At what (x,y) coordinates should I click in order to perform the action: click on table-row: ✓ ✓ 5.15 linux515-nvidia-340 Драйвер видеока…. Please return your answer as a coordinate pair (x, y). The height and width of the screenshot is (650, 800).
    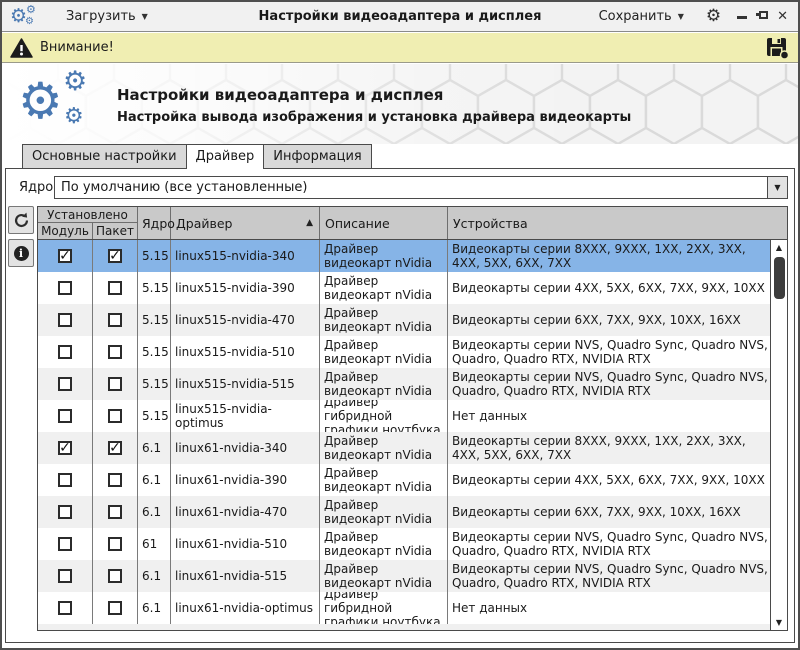
    Looking at the image, I should click on (404, 256).